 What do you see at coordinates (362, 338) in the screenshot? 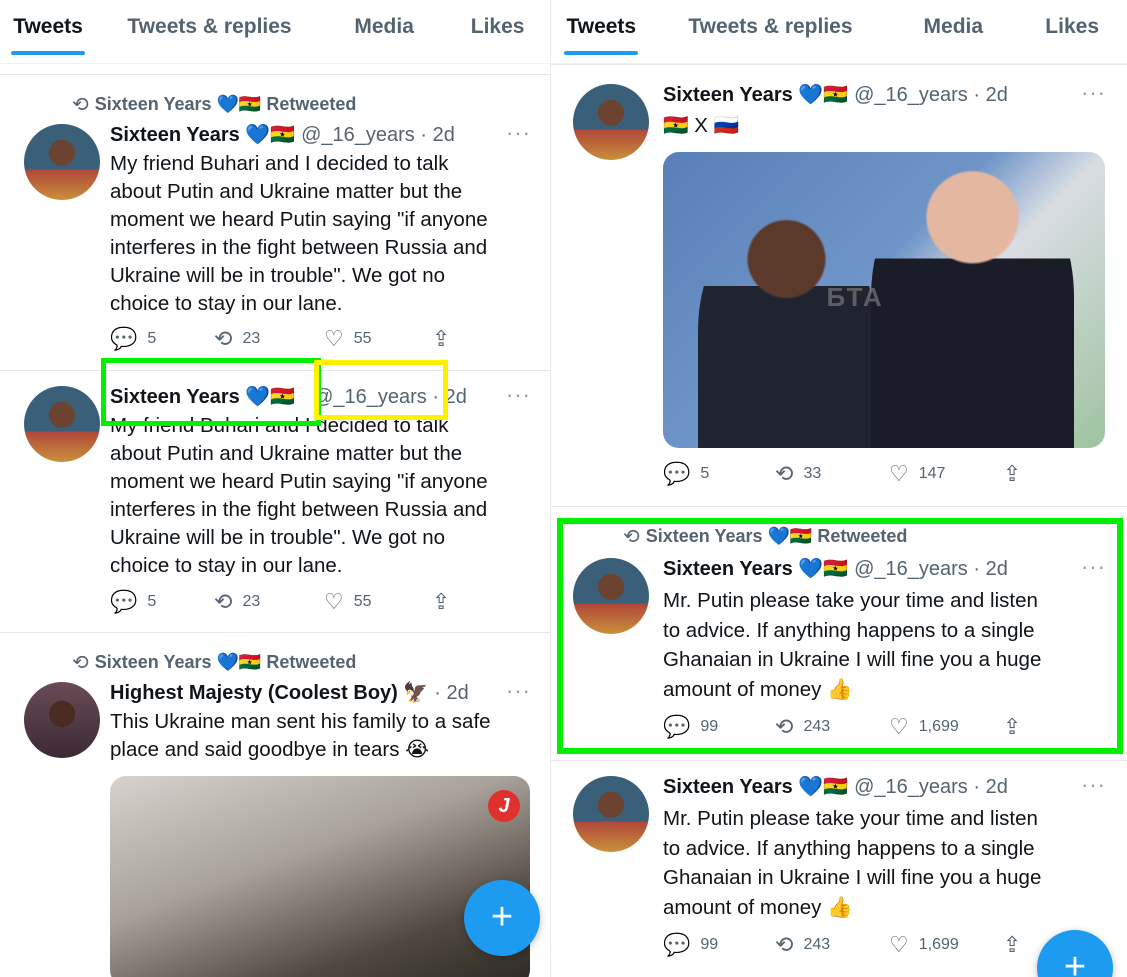
I see `like-count: 55` at bounding box center [362, 338].